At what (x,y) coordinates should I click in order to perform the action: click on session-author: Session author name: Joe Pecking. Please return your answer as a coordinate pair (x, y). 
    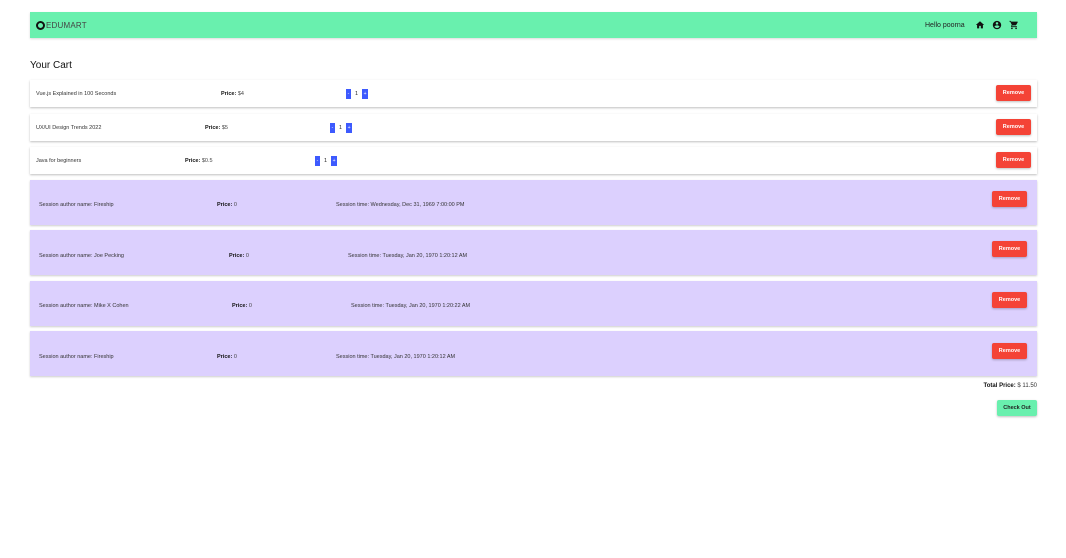
    Looking at the image, I should click on (81, 256).